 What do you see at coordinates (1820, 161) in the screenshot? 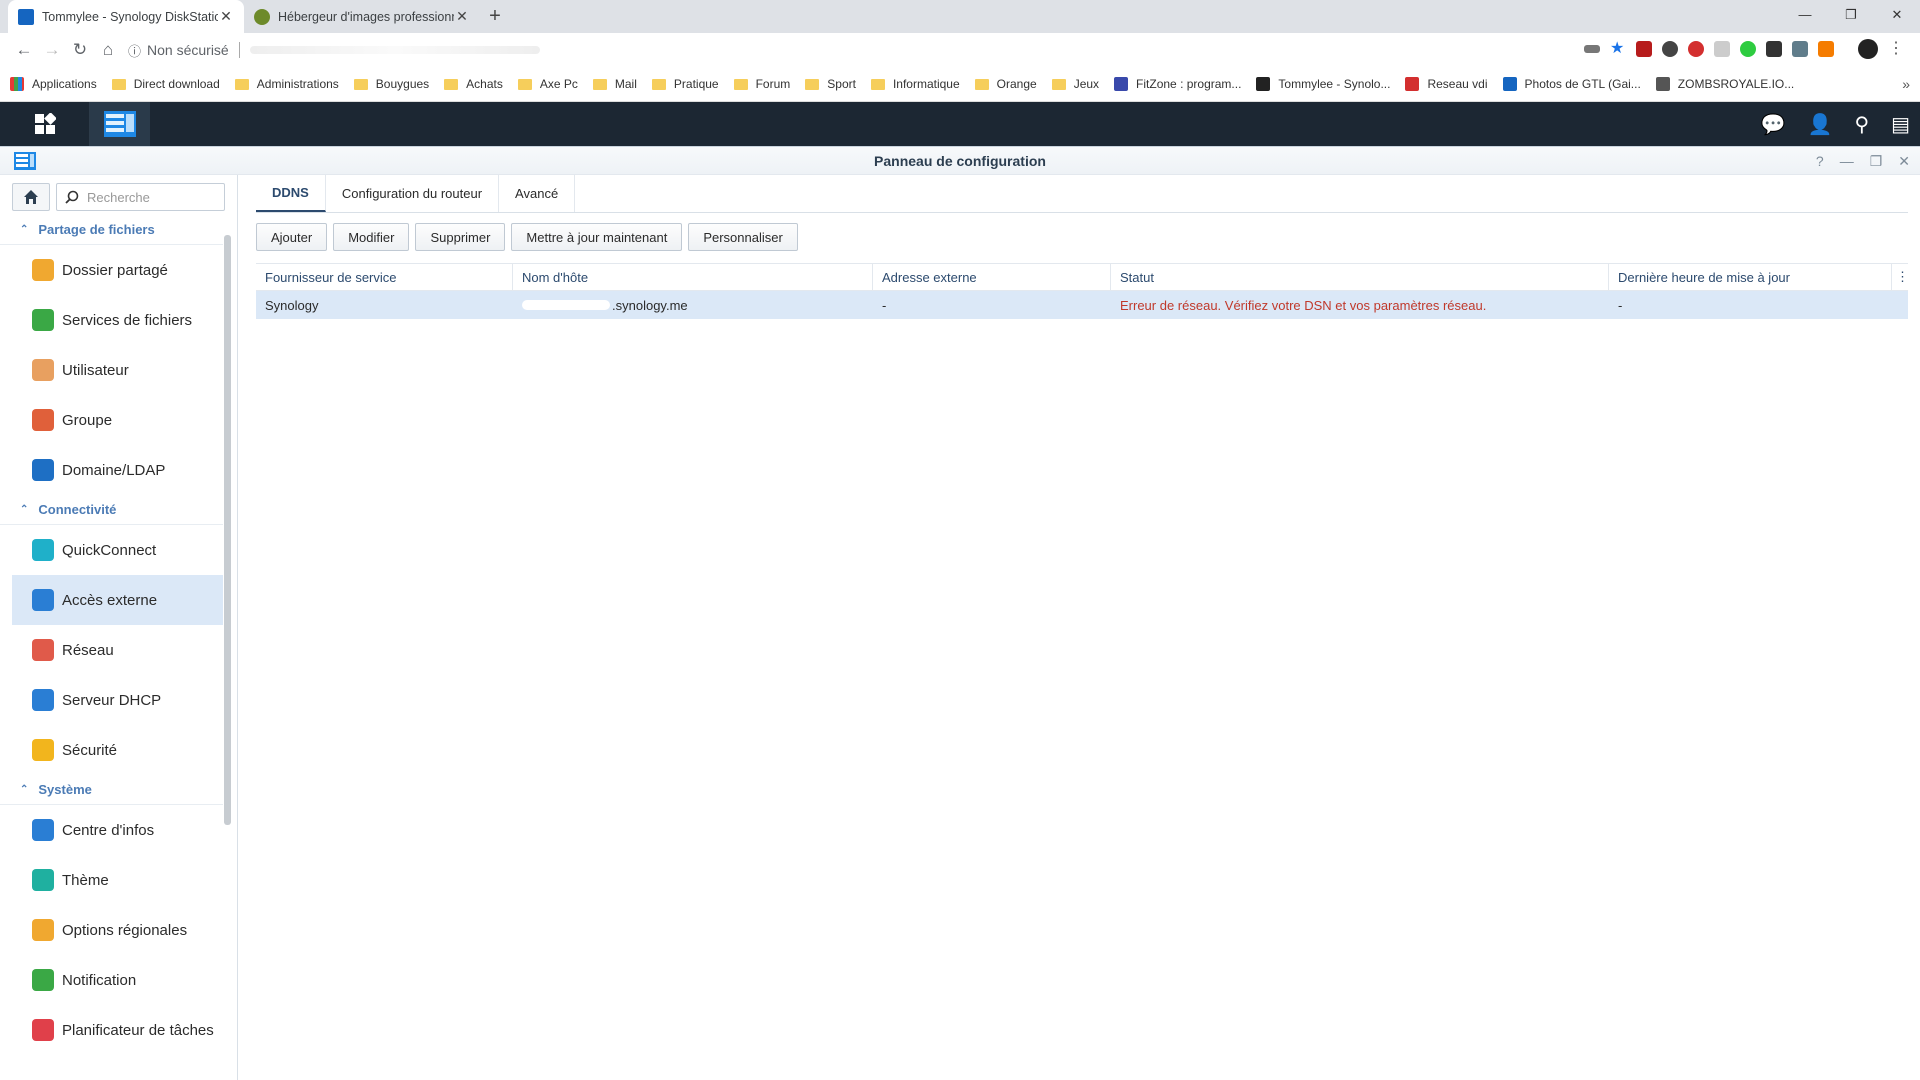
I see `help-icon: ?` at bounding box center [1820, 161].